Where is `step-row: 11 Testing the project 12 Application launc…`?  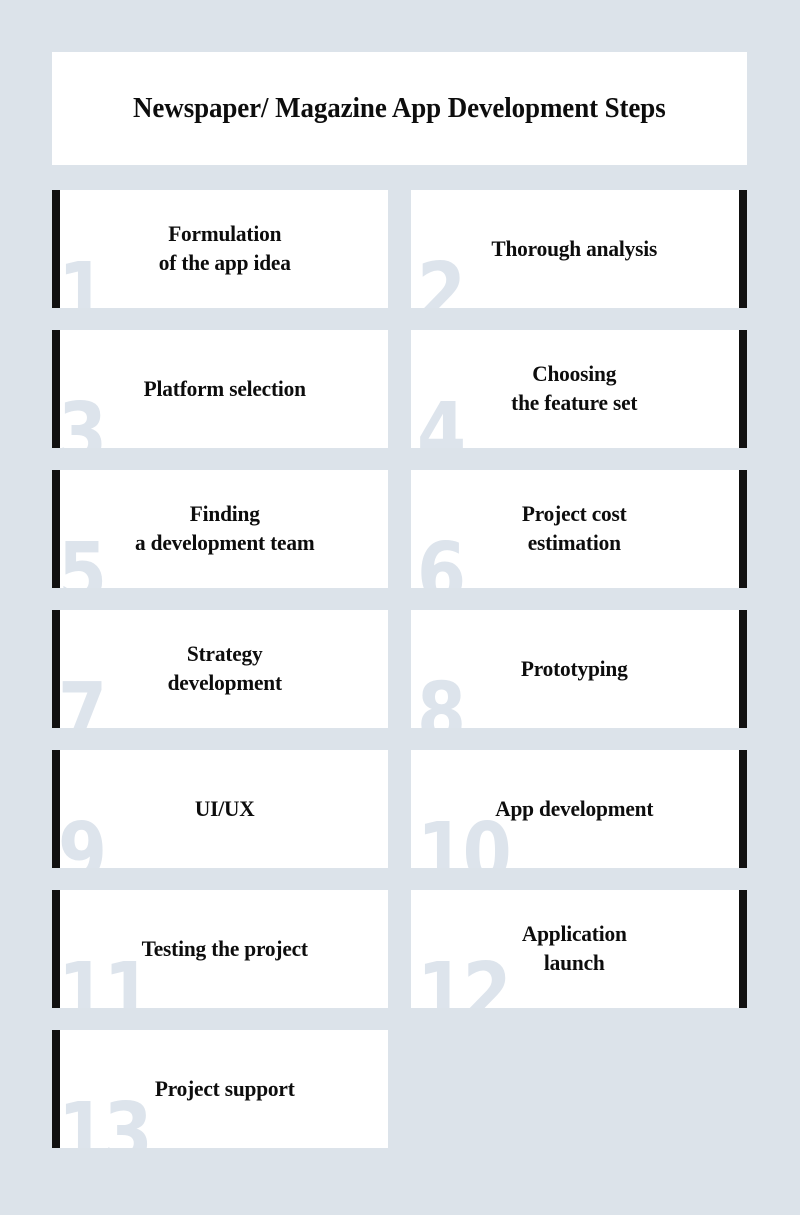 step-row: 11 Testing the project 12 Application launc… is located at coordinates (400, 949).